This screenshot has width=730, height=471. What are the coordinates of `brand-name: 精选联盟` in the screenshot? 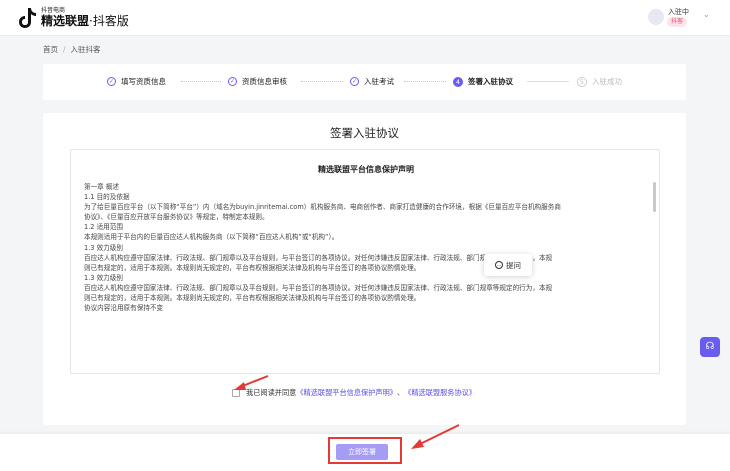 It's located at (65, 21).